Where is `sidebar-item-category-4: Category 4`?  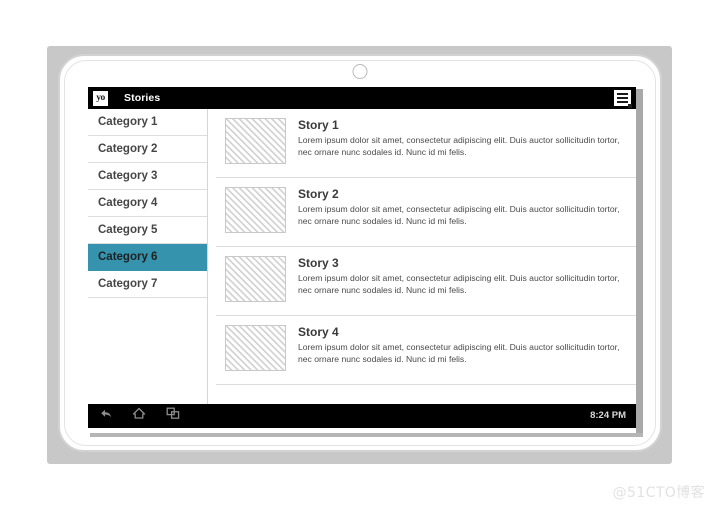 sidebar-item-category-4: Category 4 is located at coordinates (147, 203).